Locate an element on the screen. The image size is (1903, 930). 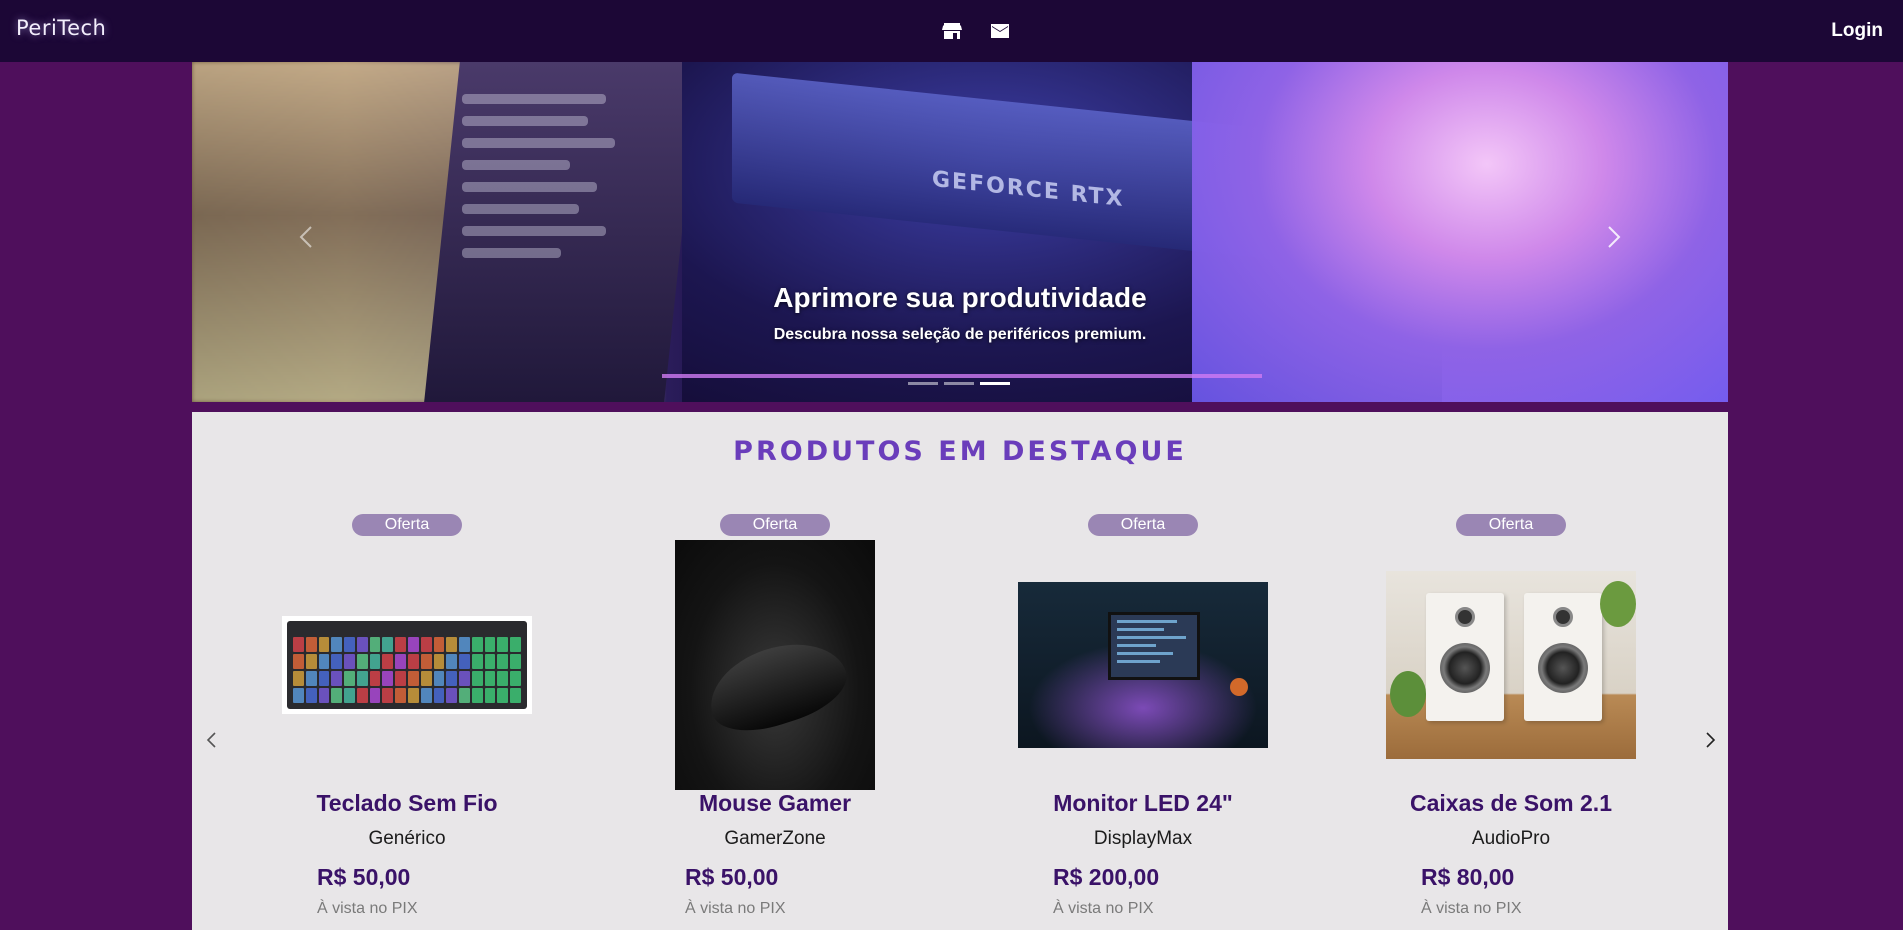
monitor-image is located at coordinates (1143, 665).